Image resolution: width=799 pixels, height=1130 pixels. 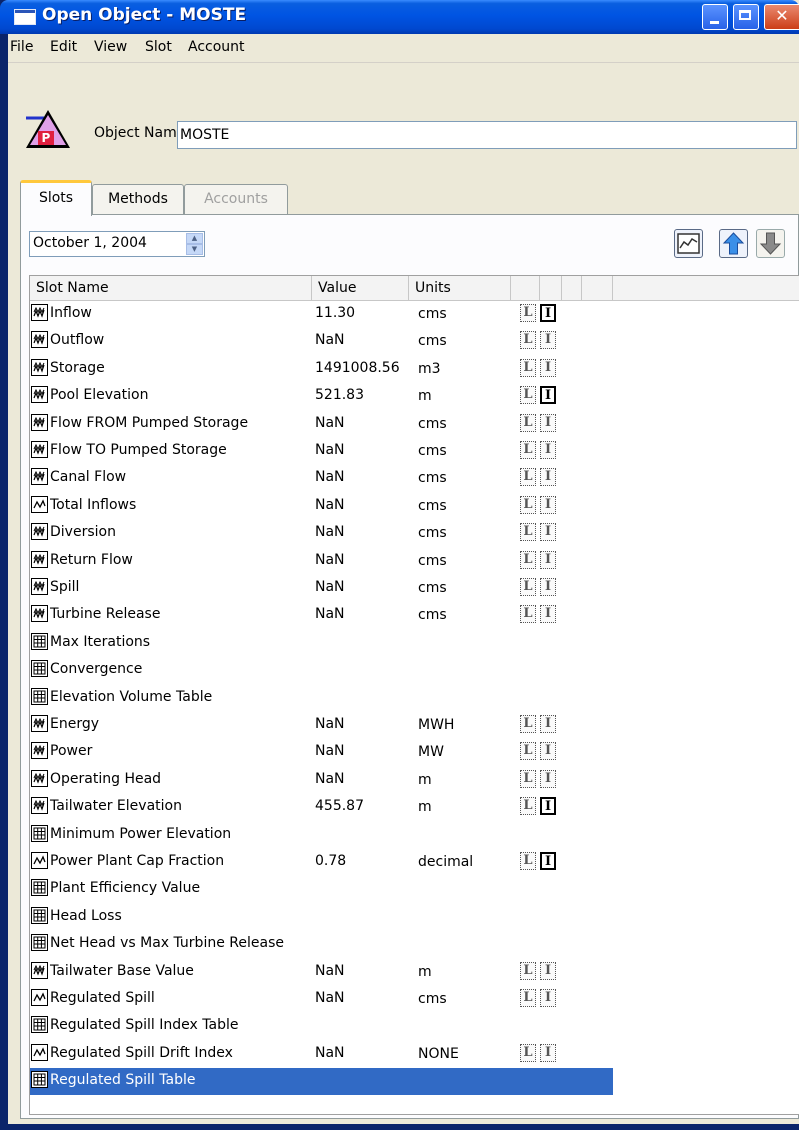 I want to click on menu-slot: Slot, so click(x=158, y=47).